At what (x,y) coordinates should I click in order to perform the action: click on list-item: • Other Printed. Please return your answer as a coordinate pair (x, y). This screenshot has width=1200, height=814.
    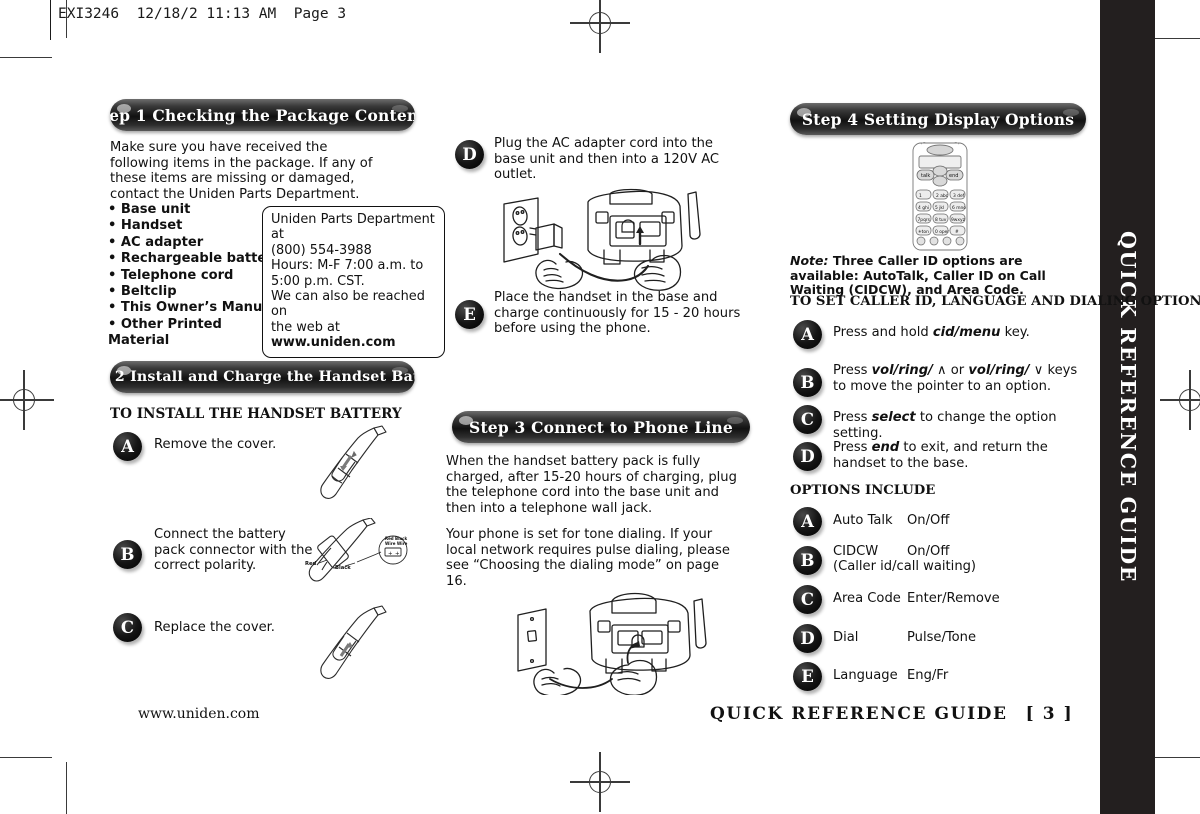
    Looking at the image, I should click on (165, 324).